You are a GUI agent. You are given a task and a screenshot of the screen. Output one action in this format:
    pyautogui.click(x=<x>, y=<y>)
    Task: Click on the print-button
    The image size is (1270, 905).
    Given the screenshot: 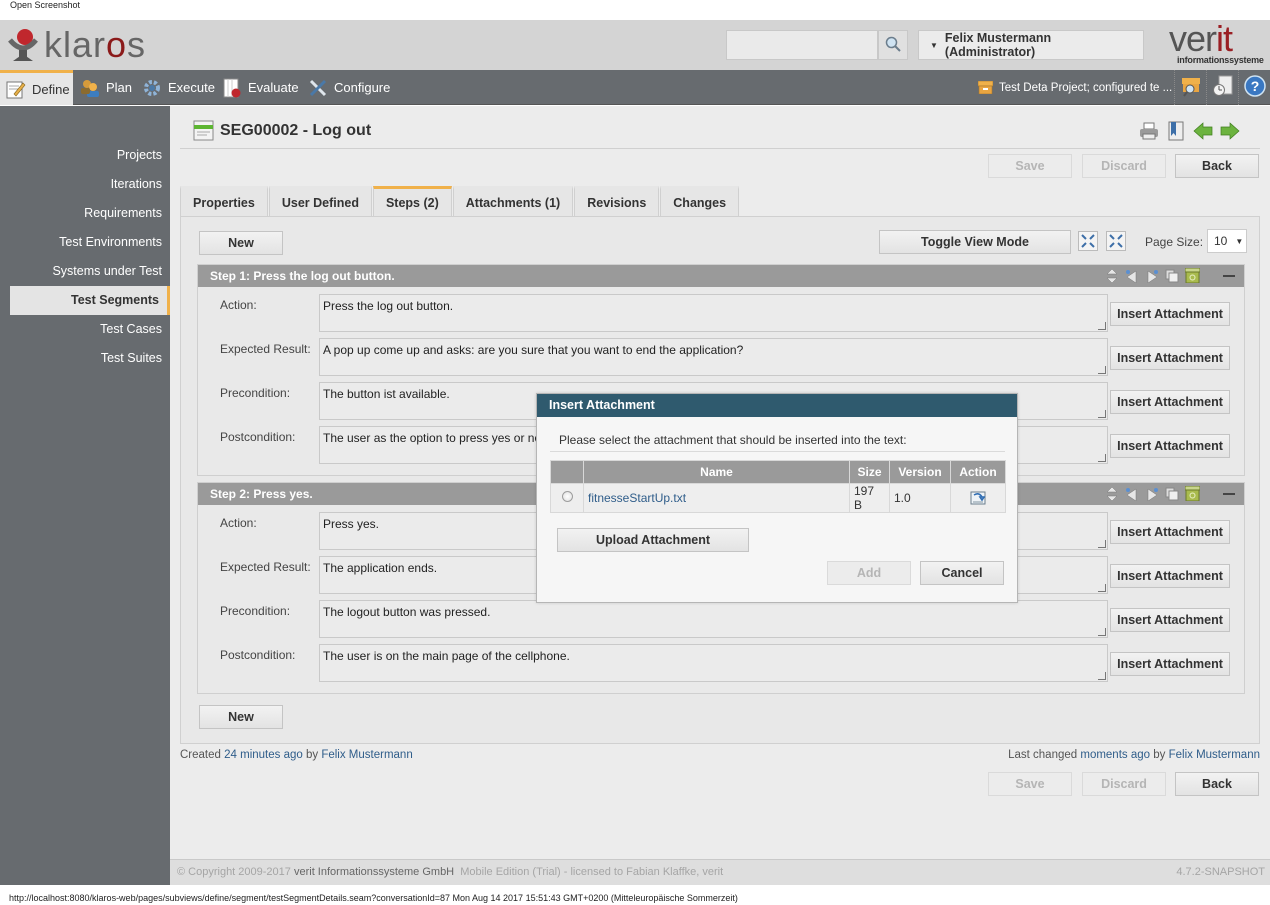 What is the action you would take?
    pyautogui.click(x=1148, y=130)
    